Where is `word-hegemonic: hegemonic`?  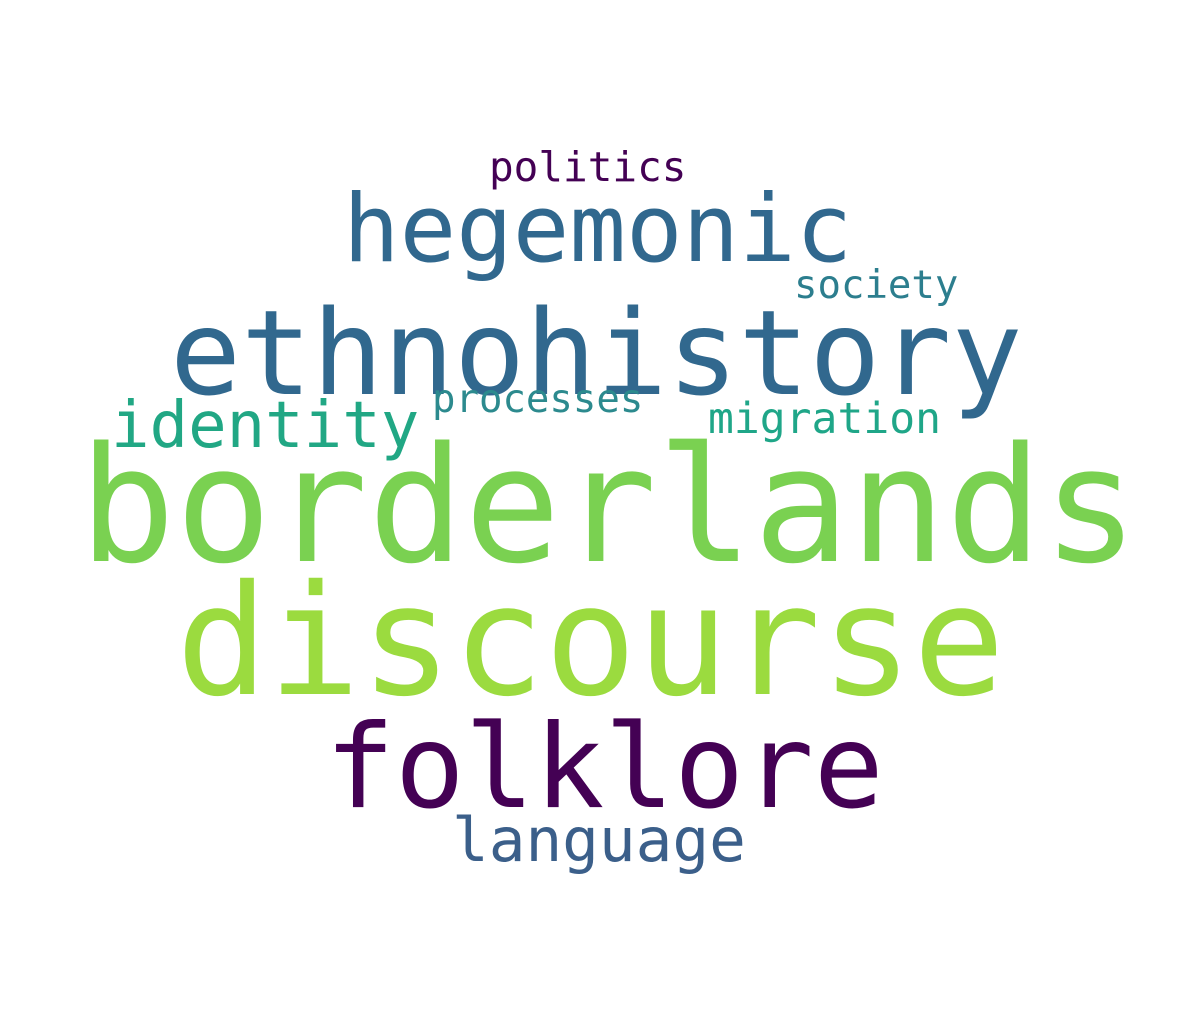 word-hegemonic: hegemonic is located at coordinates (598, 229).